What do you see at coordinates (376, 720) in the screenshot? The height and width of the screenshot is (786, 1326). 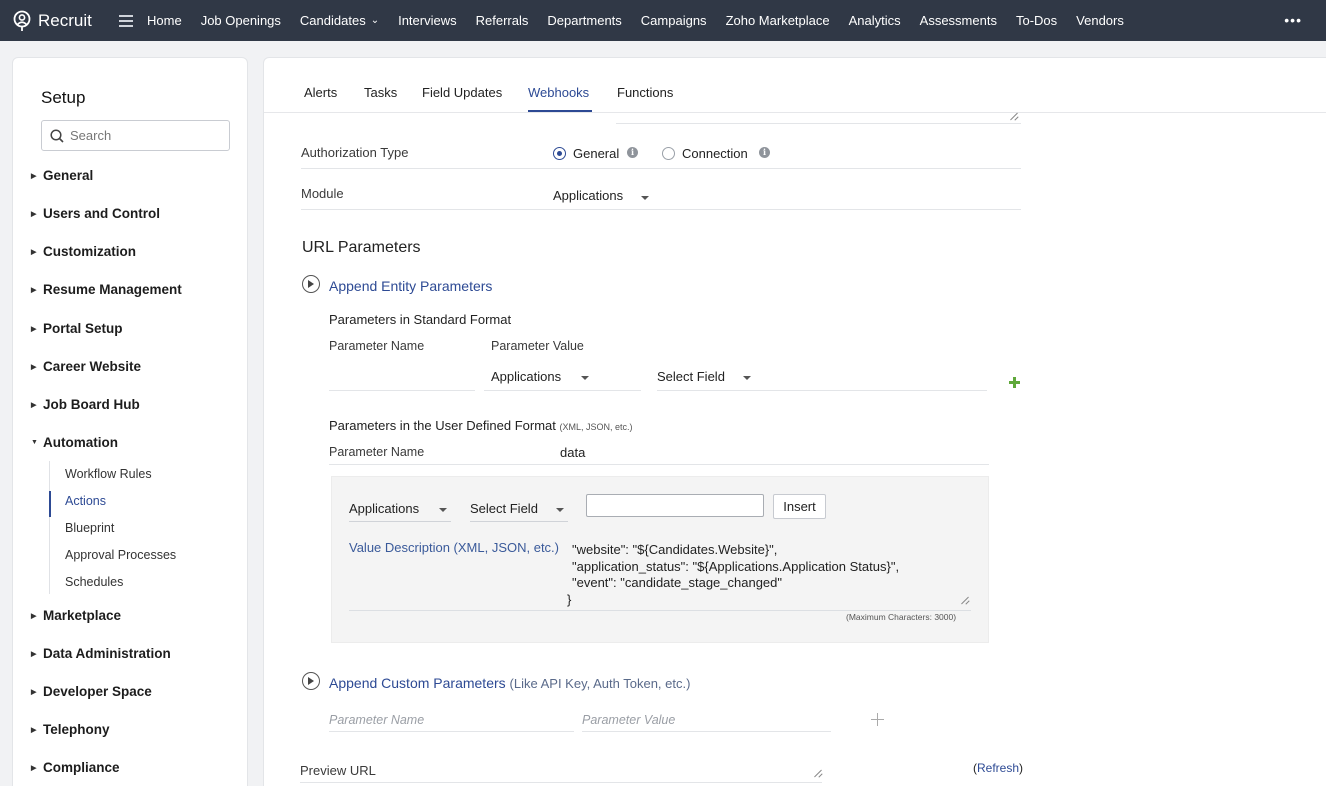 I see `custom-parameter-name-input: Parameter Name` at bounding box center [376, 720].